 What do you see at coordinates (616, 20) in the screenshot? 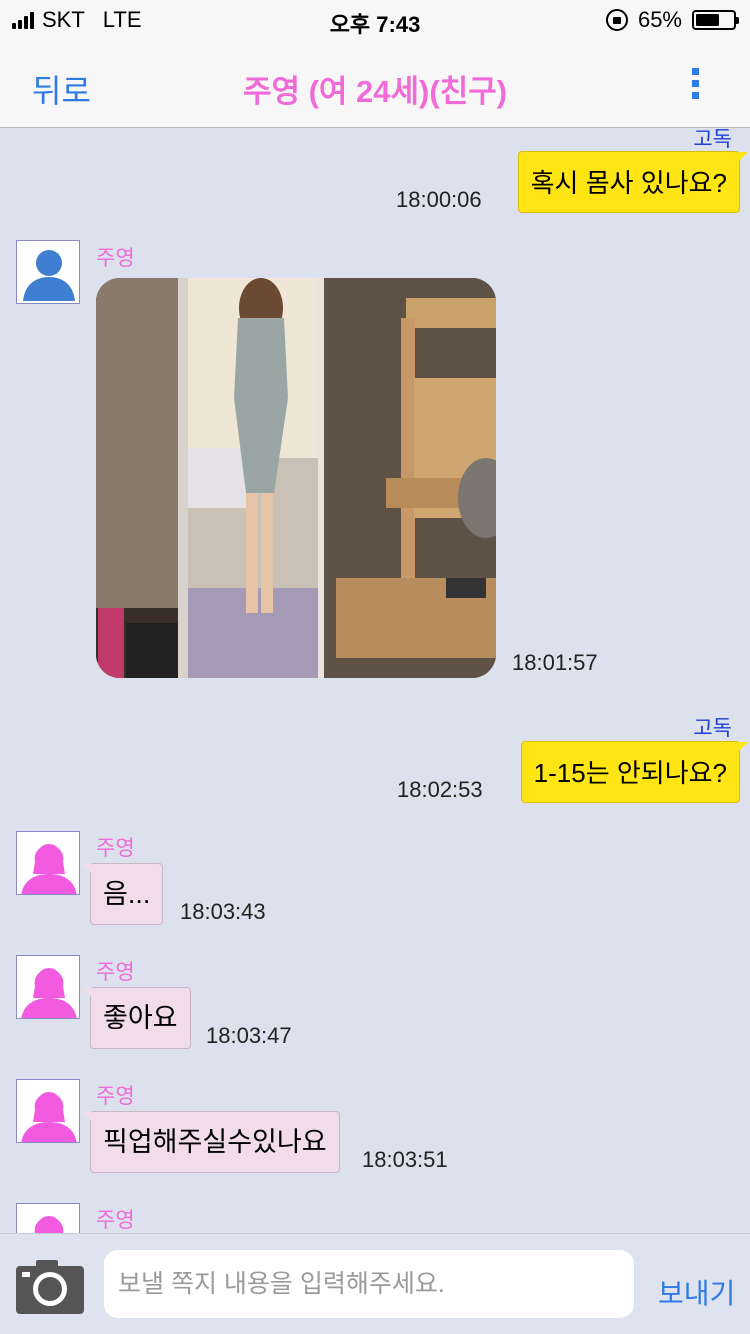
I see `rotation-lock-icon` at bounding box center [616, 20].